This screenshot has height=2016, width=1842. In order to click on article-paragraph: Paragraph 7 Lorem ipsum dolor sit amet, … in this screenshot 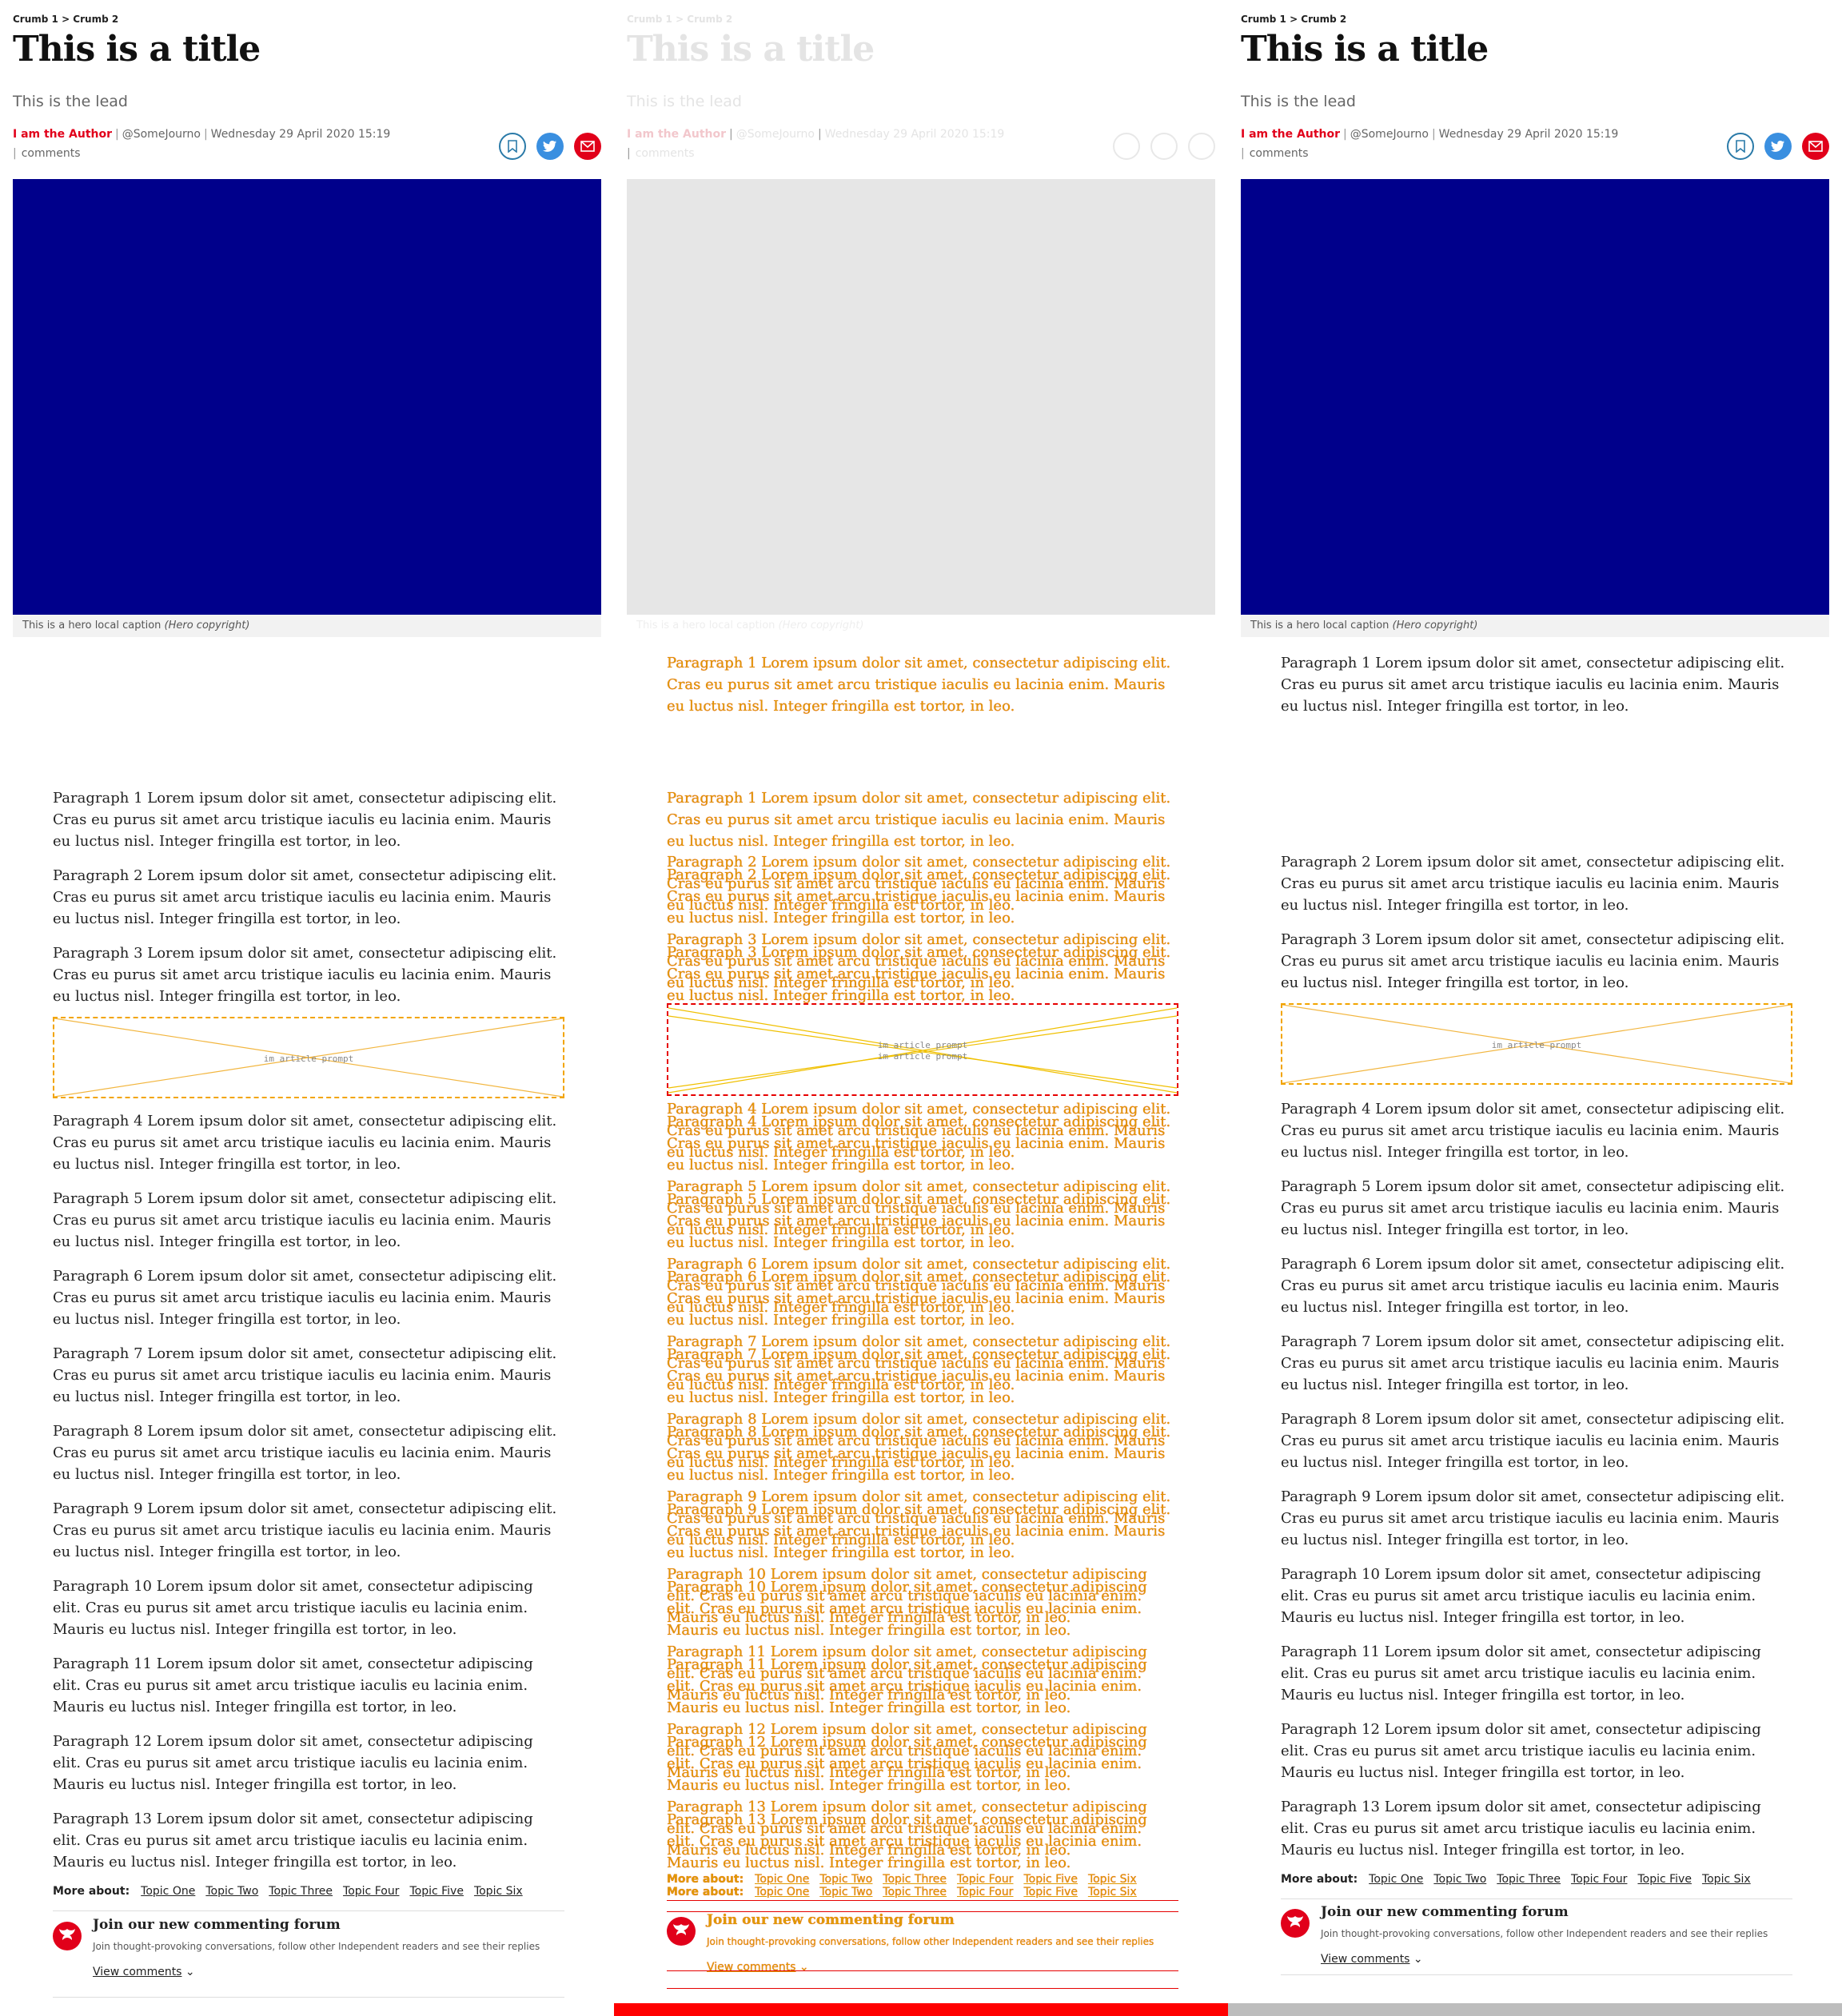, I will do `click(305, 1375)`.